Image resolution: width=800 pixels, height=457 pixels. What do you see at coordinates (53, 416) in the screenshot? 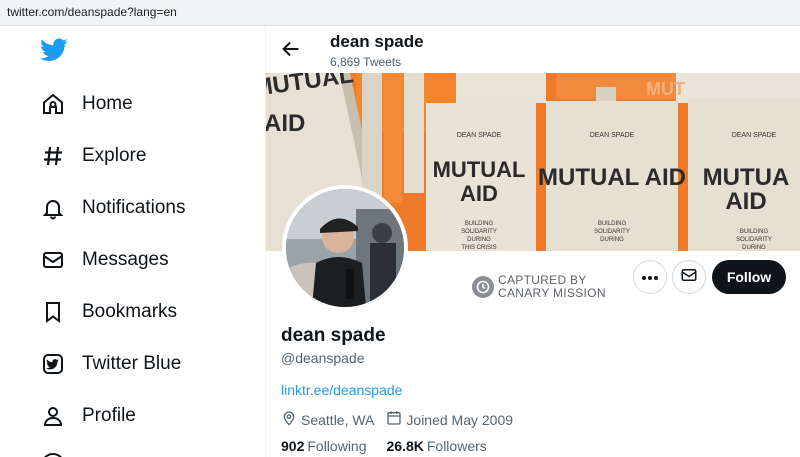
I see `person-icon` at bounding box center [53, 416].